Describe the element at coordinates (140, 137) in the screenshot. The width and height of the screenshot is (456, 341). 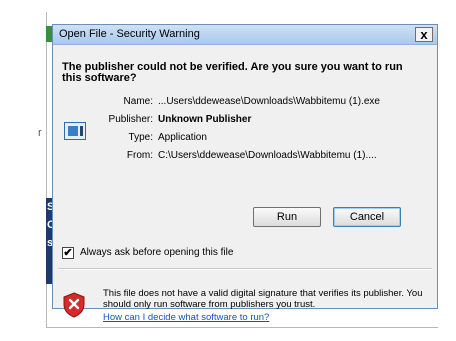
I see `type-label: Type:` at that location.